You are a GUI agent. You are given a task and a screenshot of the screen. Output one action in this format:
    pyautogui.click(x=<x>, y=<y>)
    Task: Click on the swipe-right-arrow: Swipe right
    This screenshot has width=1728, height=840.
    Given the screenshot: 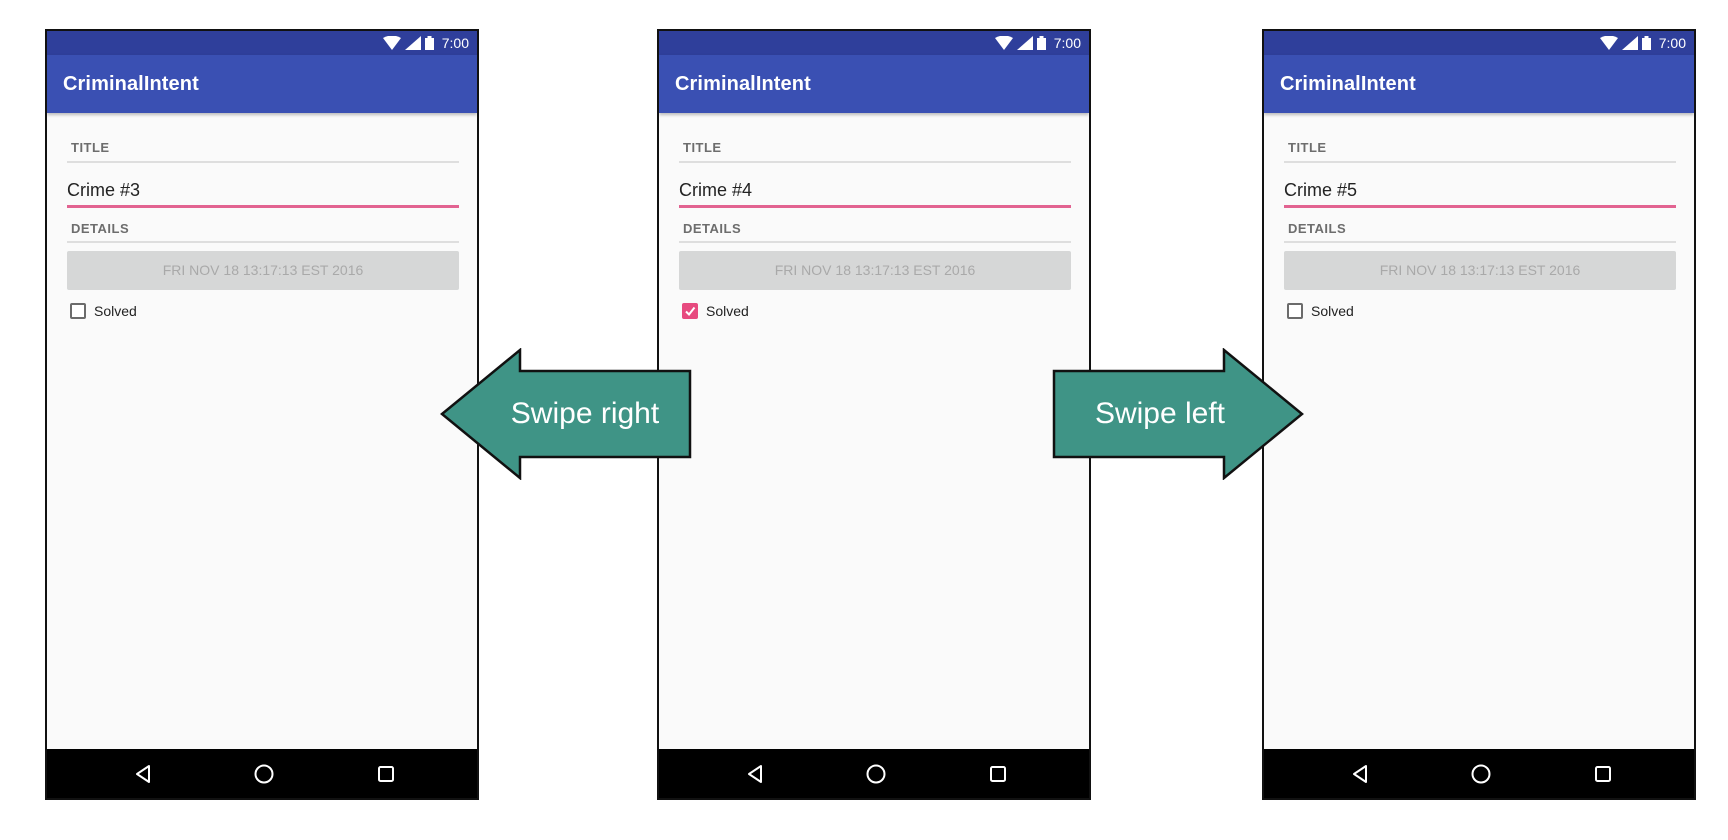 What is the action you would take?
    pyautogui.click(x=566, y=414)
    